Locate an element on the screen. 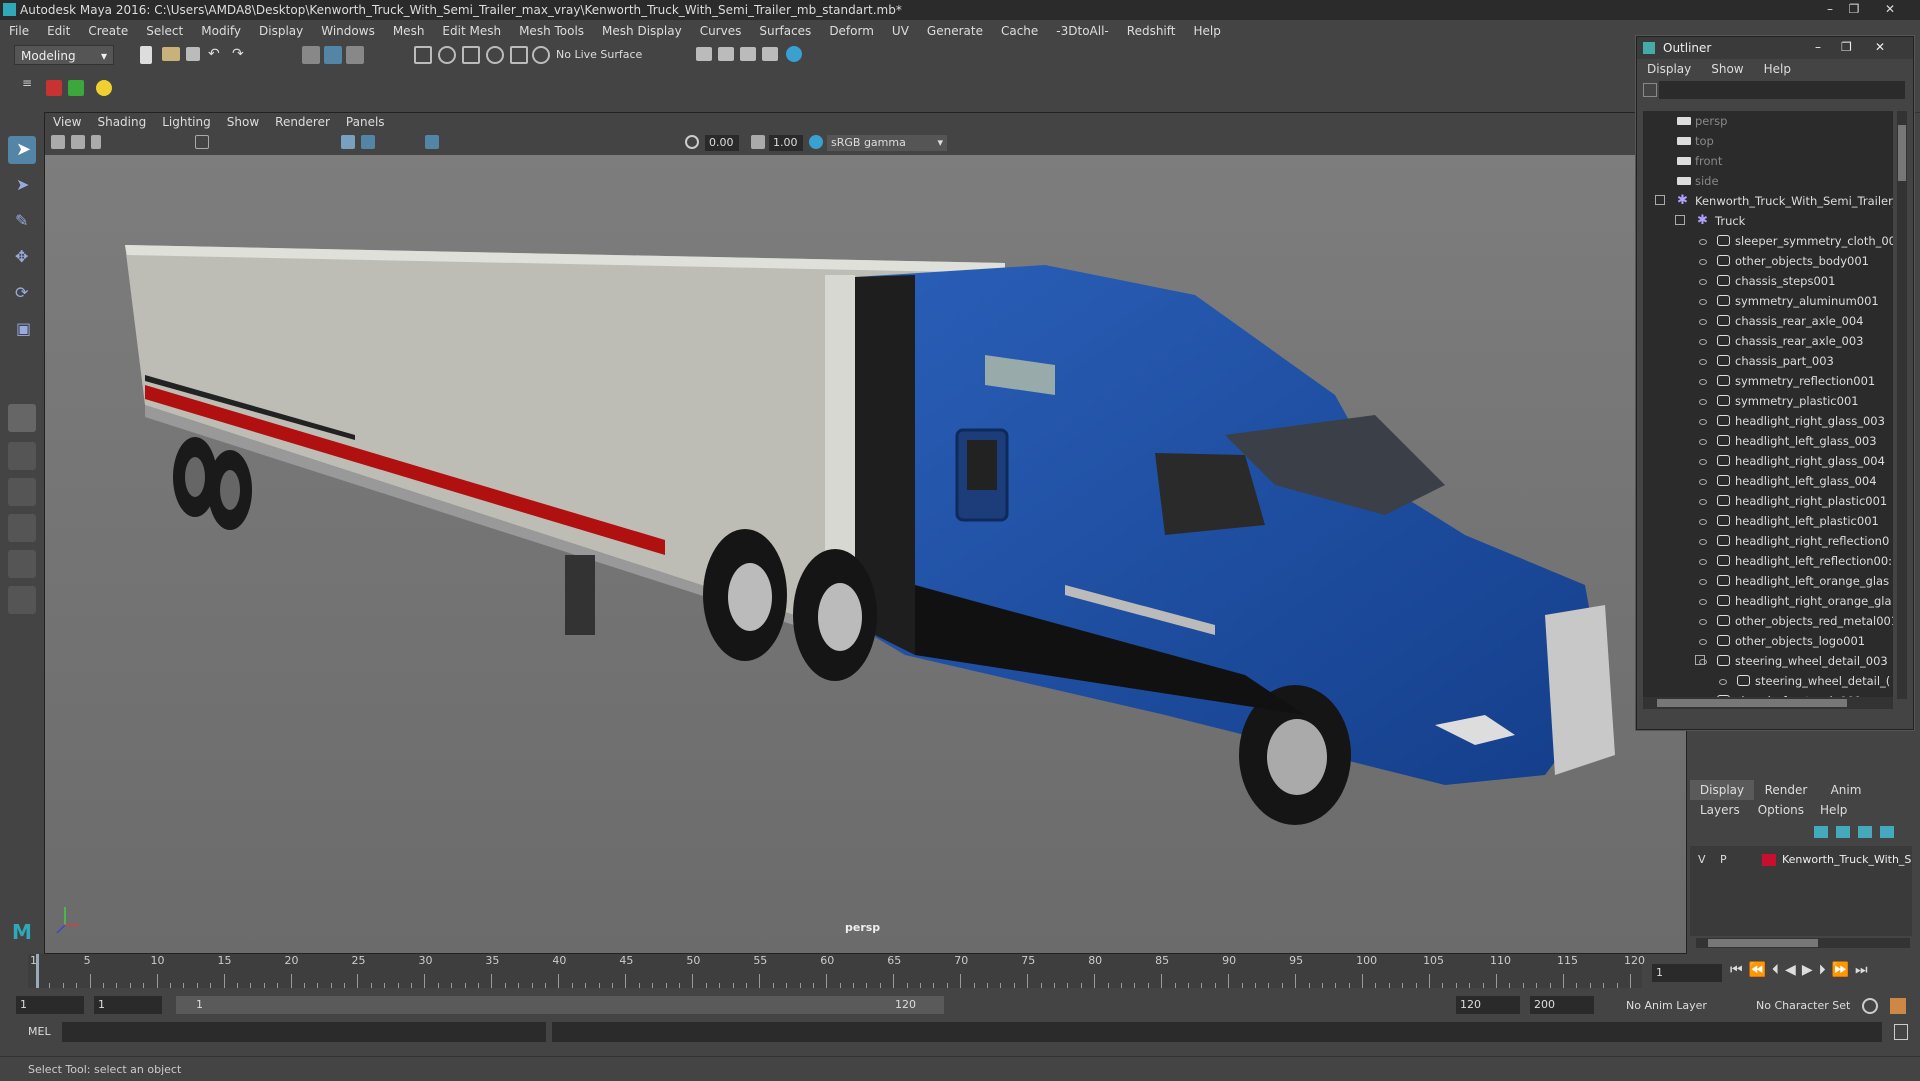  step-back-frame-icon: ⏴ is located at coordinates (1775, 970).